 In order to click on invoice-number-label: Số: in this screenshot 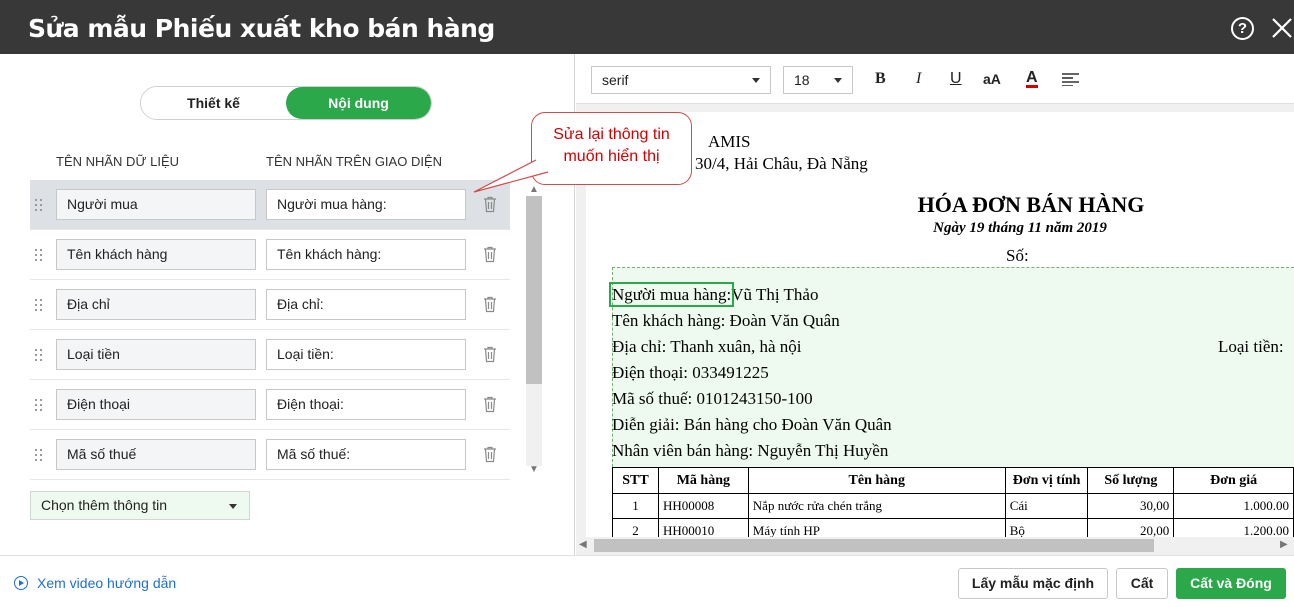, I will do `click(1017, 255)`.